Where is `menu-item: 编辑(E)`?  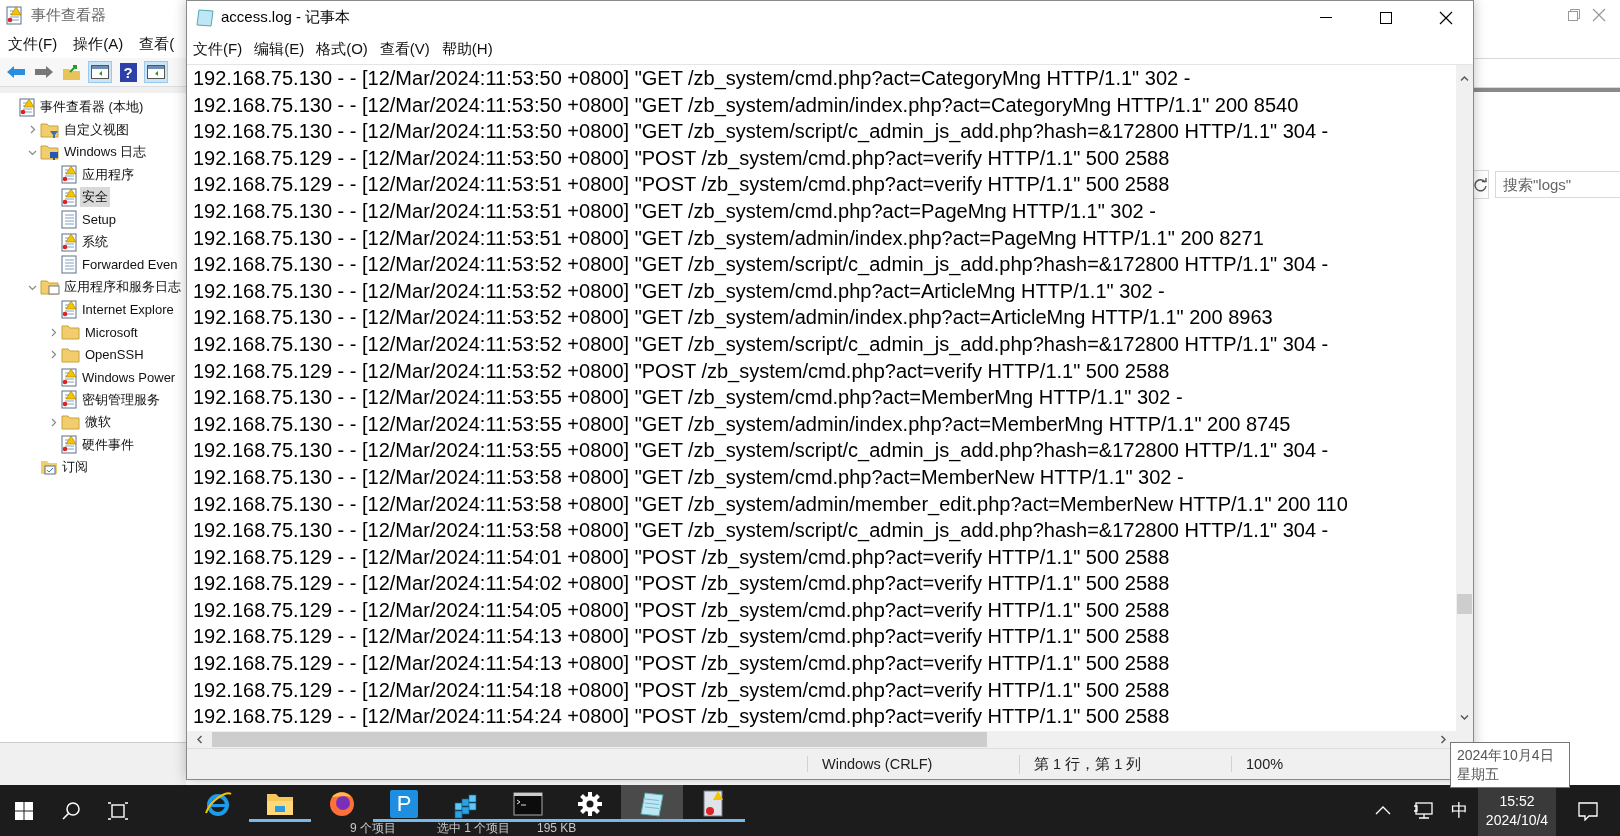
menu-item: 编辑(E) is located at coordinates (279, 49).